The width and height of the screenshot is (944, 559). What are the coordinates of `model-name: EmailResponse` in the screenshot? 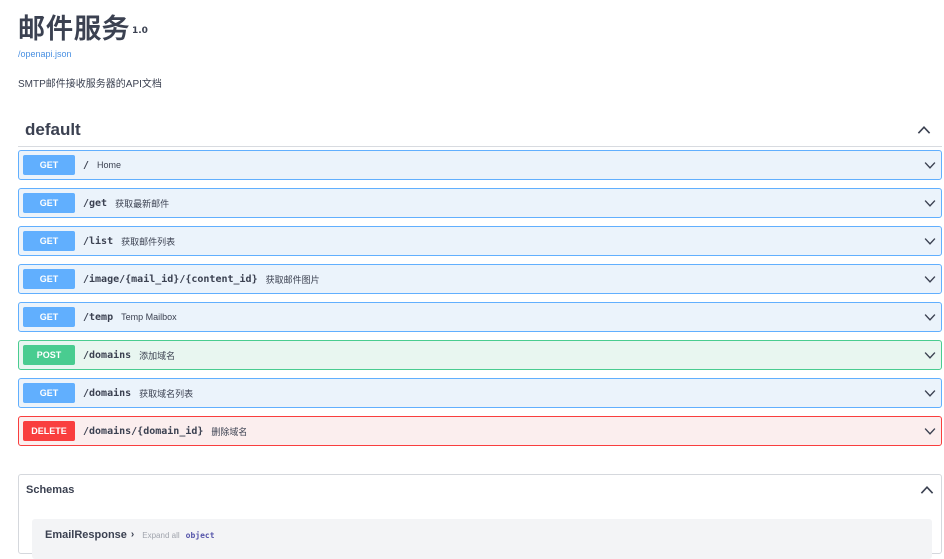 It's located at (86, 535).